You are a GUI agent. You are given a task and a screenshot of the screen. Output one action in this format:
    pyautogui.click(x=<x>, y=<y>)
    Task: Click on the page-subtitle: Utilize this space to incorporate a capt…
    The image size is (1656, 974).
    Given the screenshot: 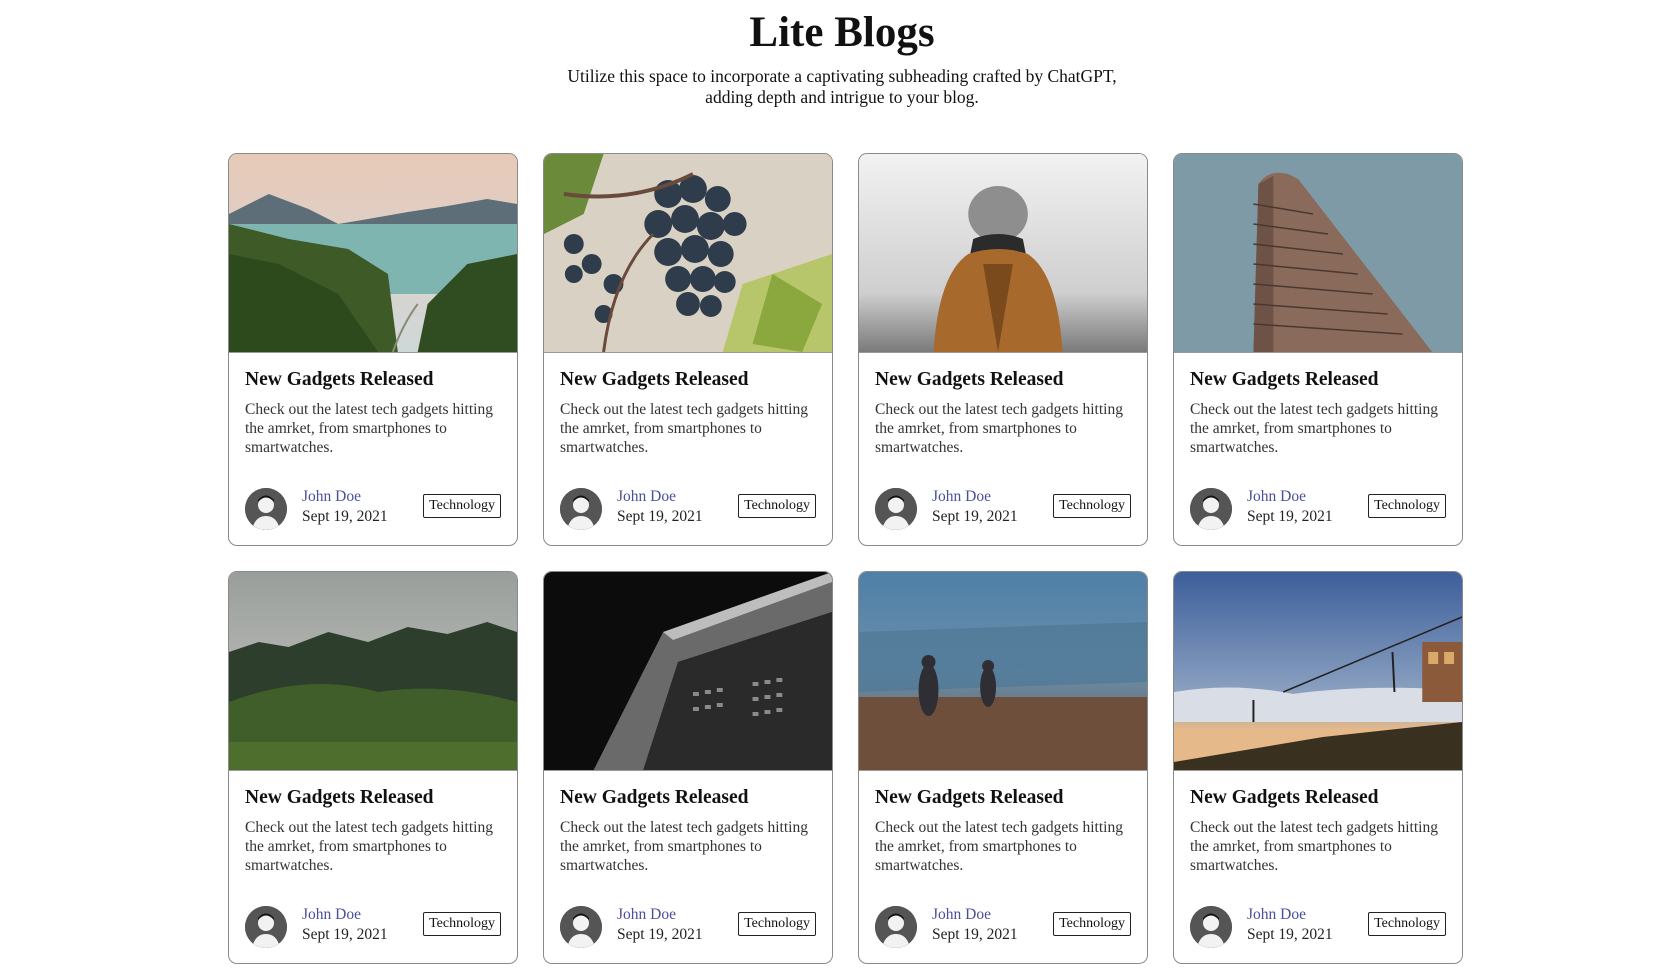 What is the action you would take?
    pyautogui.click(x=842, y=87)
    